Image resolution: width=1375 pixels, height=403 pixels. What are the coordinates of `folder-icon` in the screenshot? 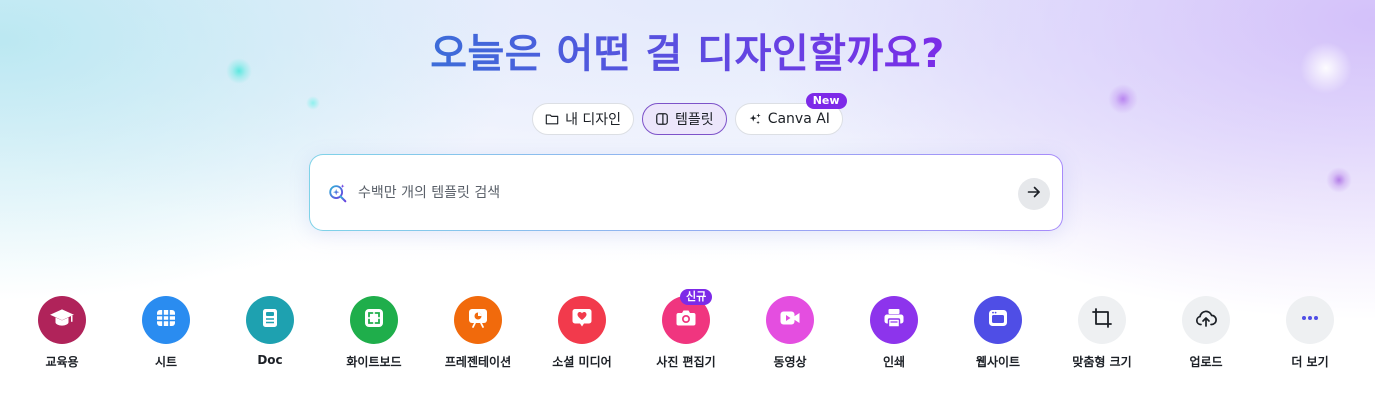 It's located at (552, 119).